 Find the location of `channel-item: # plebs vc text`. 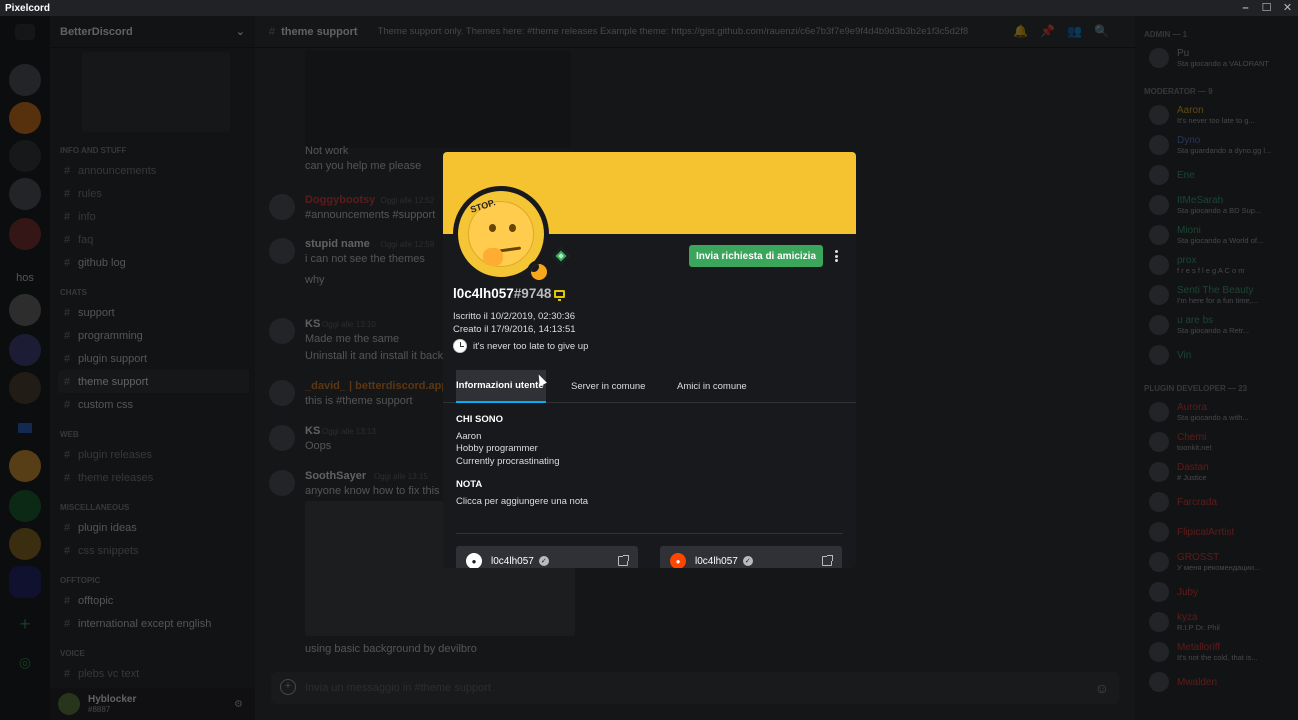

channel-item: # plebs vc text is located at coordinates (152, 673).